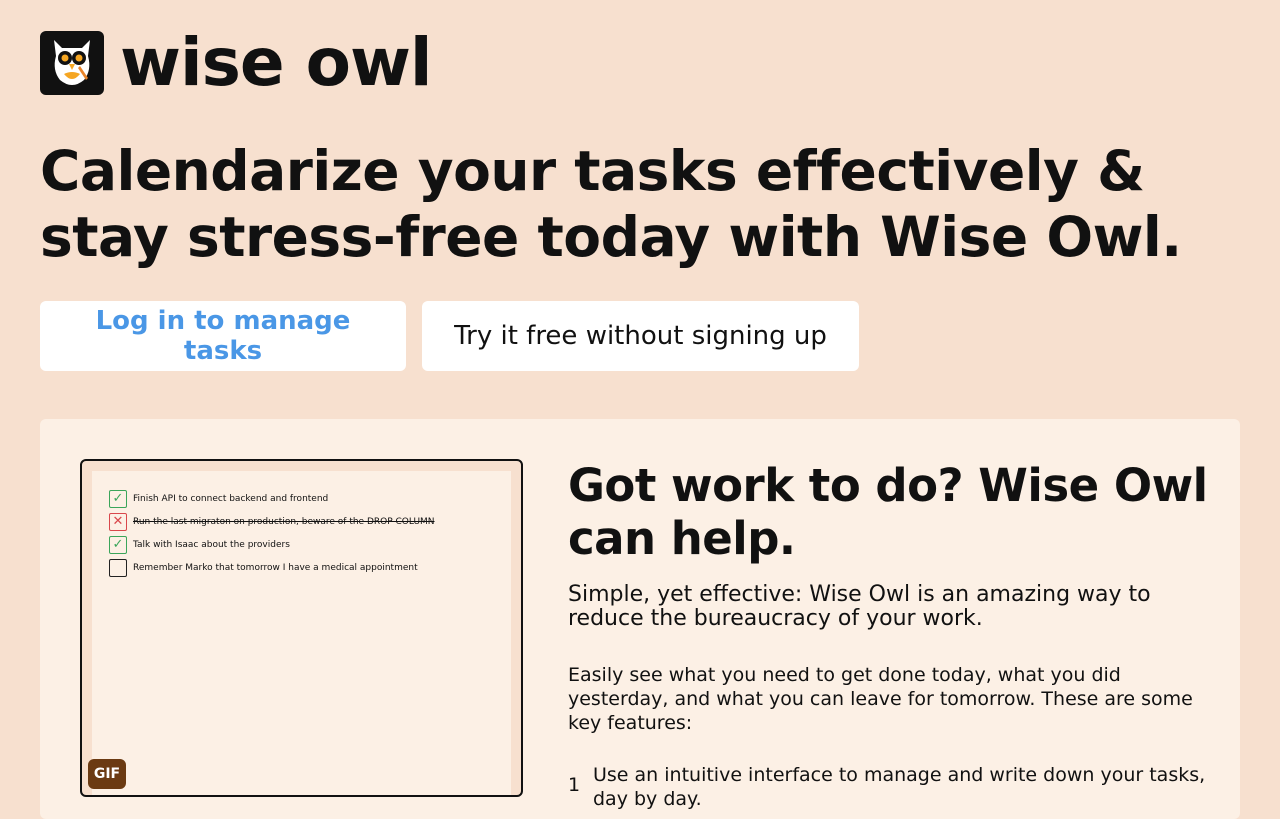 The width and height of the screenshot is (1280, 819). What do you see at coordinates (107, 774) in the screenshot?
I see `gif-badge: GIF` at bounding box center [107, 774].